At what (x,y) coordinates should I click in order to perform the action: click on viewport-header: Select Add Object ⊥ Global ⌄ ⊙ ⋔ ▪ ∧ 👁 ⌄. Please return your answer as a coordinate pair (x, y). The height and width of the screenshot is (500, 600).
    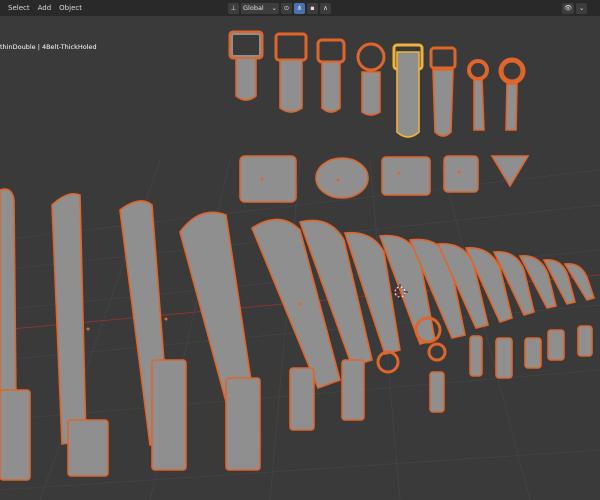
    Looking at the image, I should click on (300, 8).